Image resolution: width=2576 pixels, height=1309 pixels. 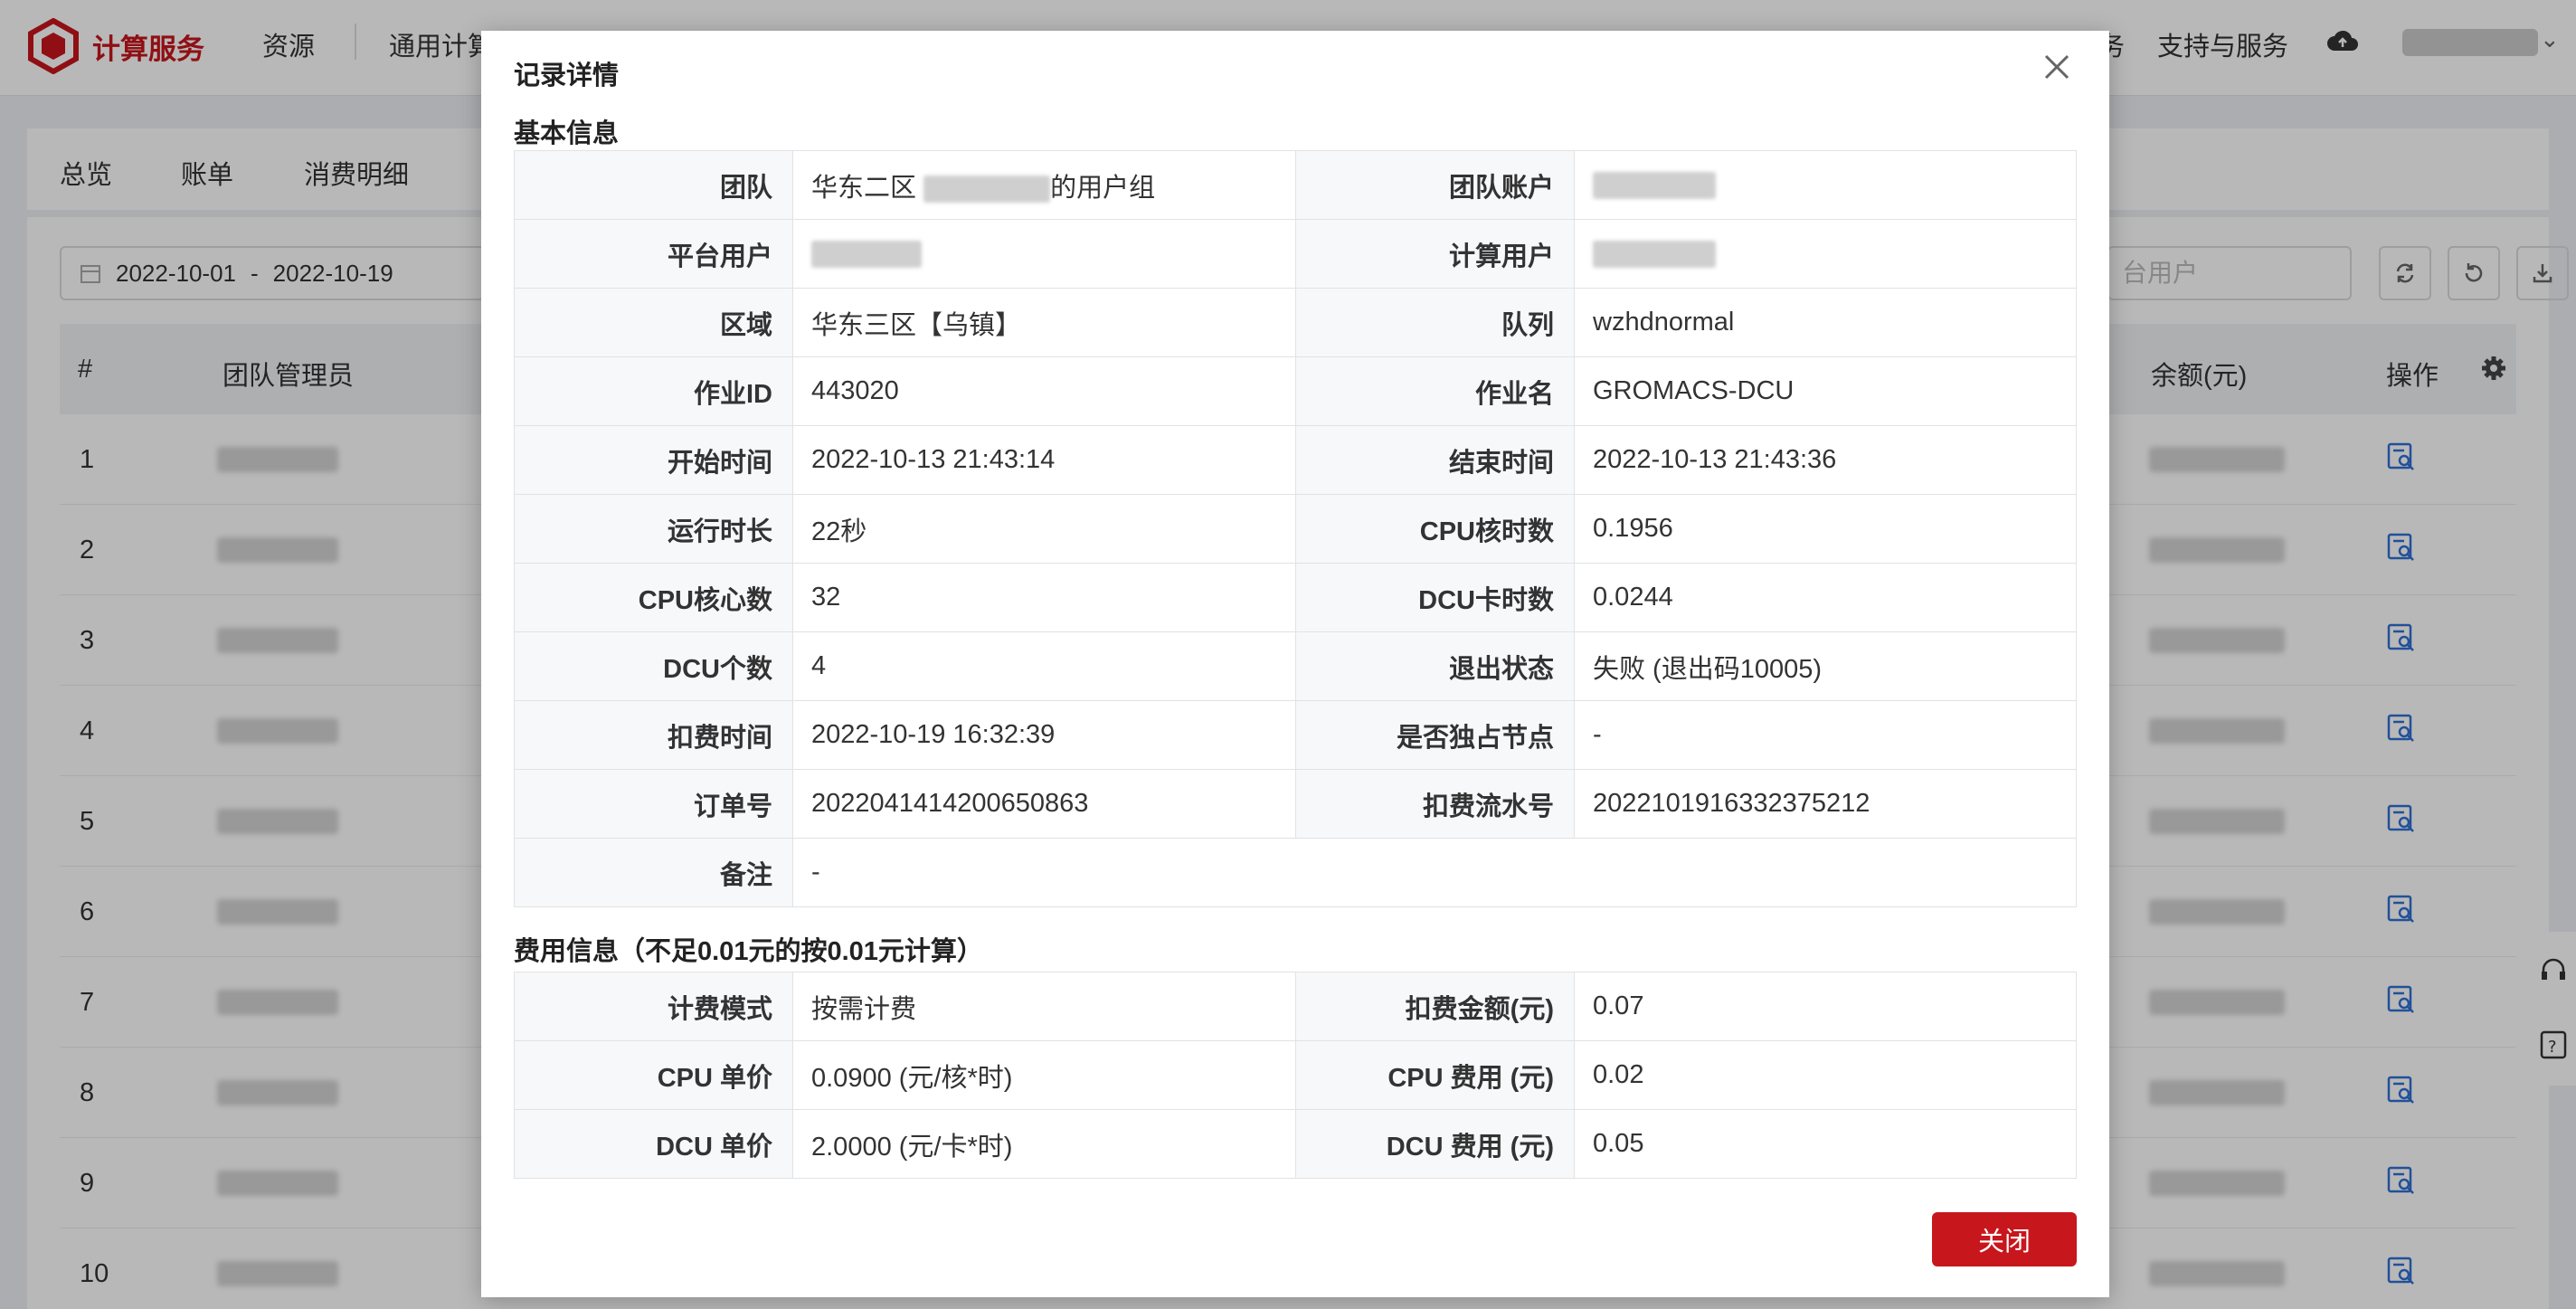 I want to click on table-row: CPU 单价 0.0900 (元/核*时) CPU 费用 (元) 0.02, so click(x=1295, y=1075).